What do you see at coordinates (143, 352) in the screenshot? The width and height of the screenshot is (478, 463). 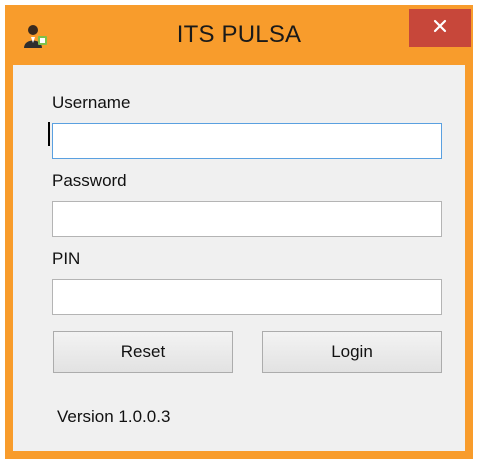 I see `reset-button: Reset` at bounding box center [143, 352].